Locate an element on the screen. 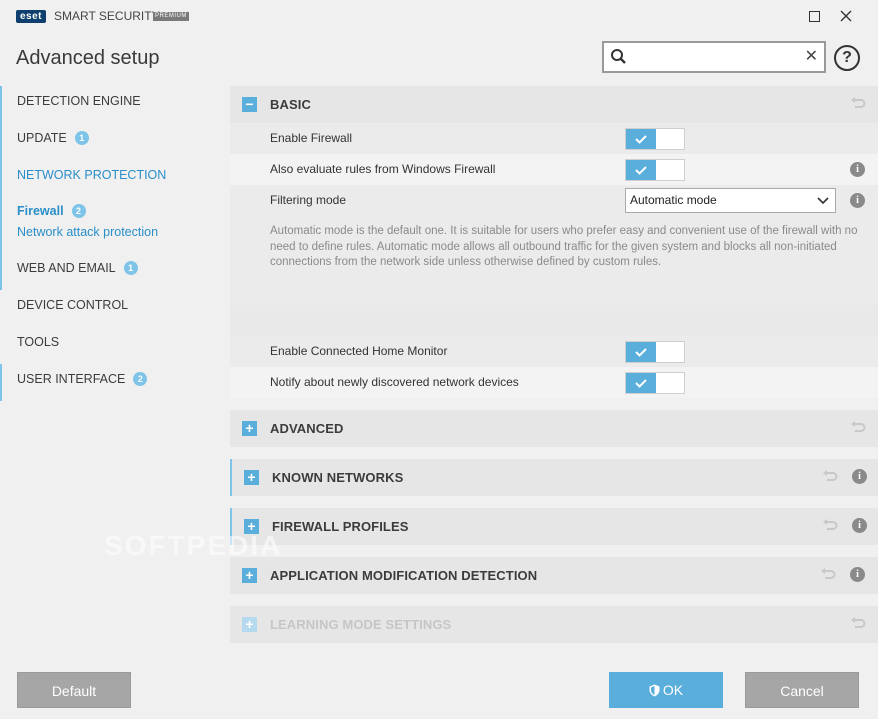 The height and width of the screenshot is (719, 878). sidebar-item-label: DETECTION ENGINE is located at coordinates (79, 101).